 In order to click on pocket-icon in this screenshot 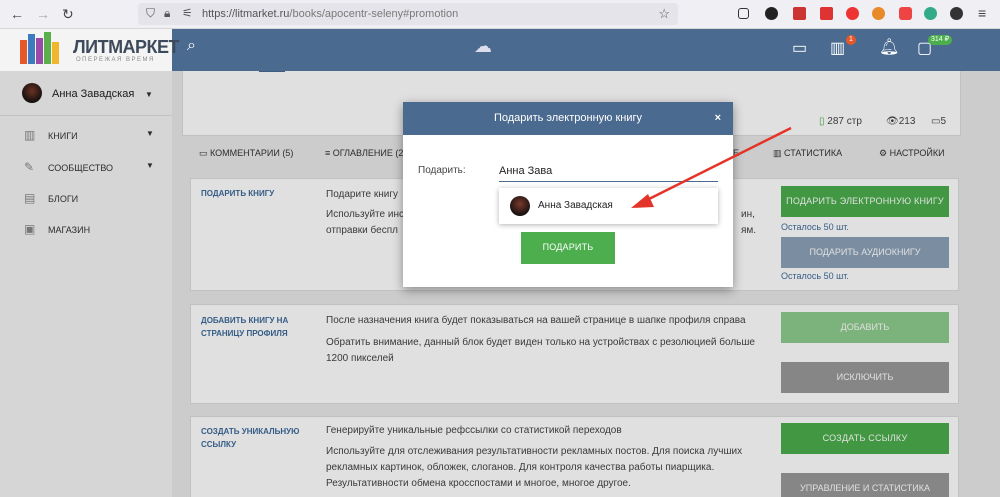, I will do `click(743, 13)`.